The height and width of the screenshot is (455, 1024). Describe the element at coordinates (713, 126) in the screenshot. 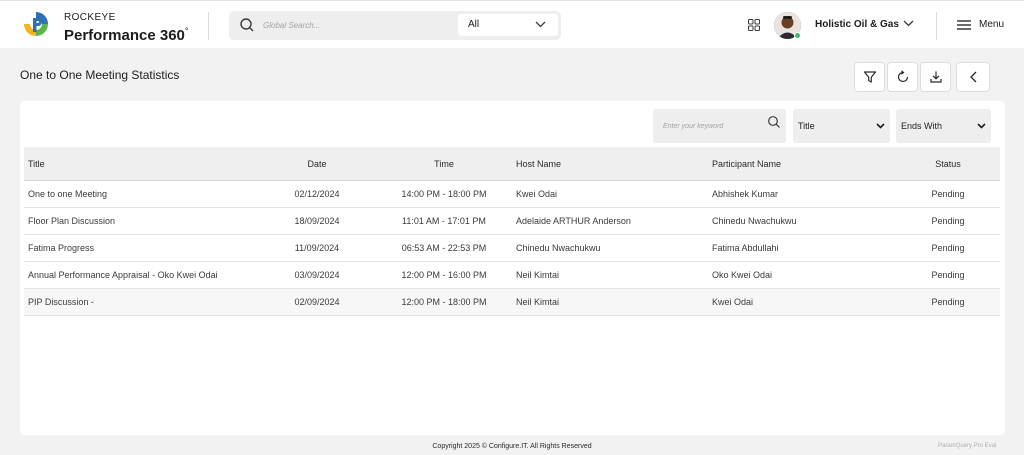

I see `keyword-input` at that location.